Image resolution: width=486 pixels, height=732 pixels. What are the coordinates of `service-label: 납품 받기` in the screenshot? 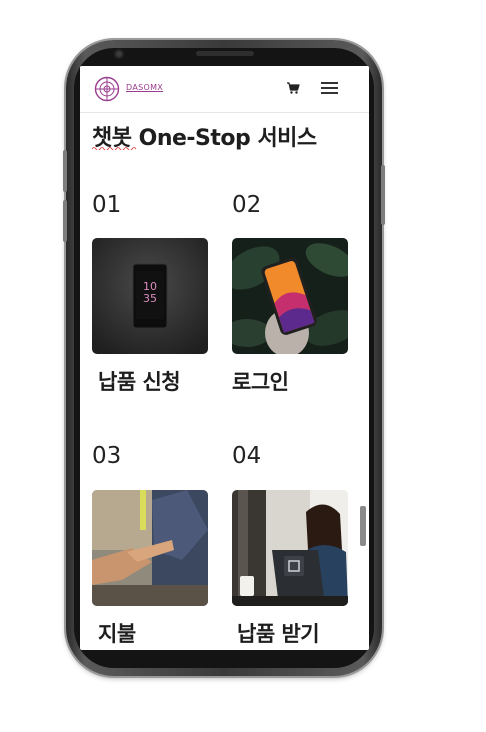 It's located at (278, 633).